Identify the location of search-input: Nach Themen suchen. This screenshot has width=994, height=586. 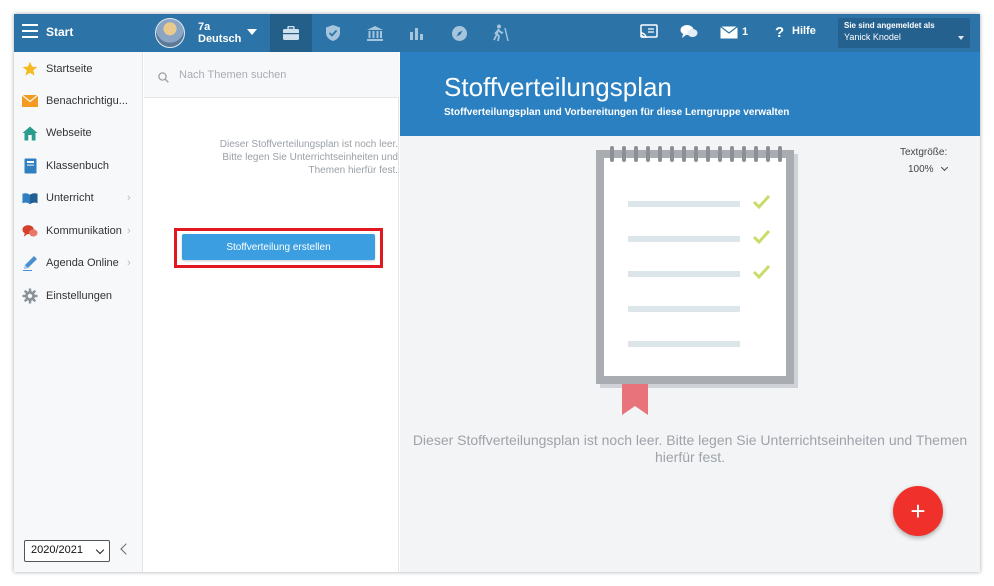
(232, 75).